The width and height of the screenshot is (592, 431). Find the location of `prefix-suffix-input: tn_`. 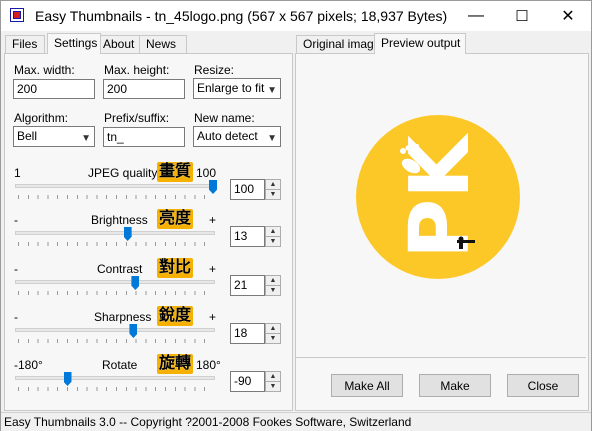

prefix-suffix-input: tn_ is located at coordinates (144, 137).